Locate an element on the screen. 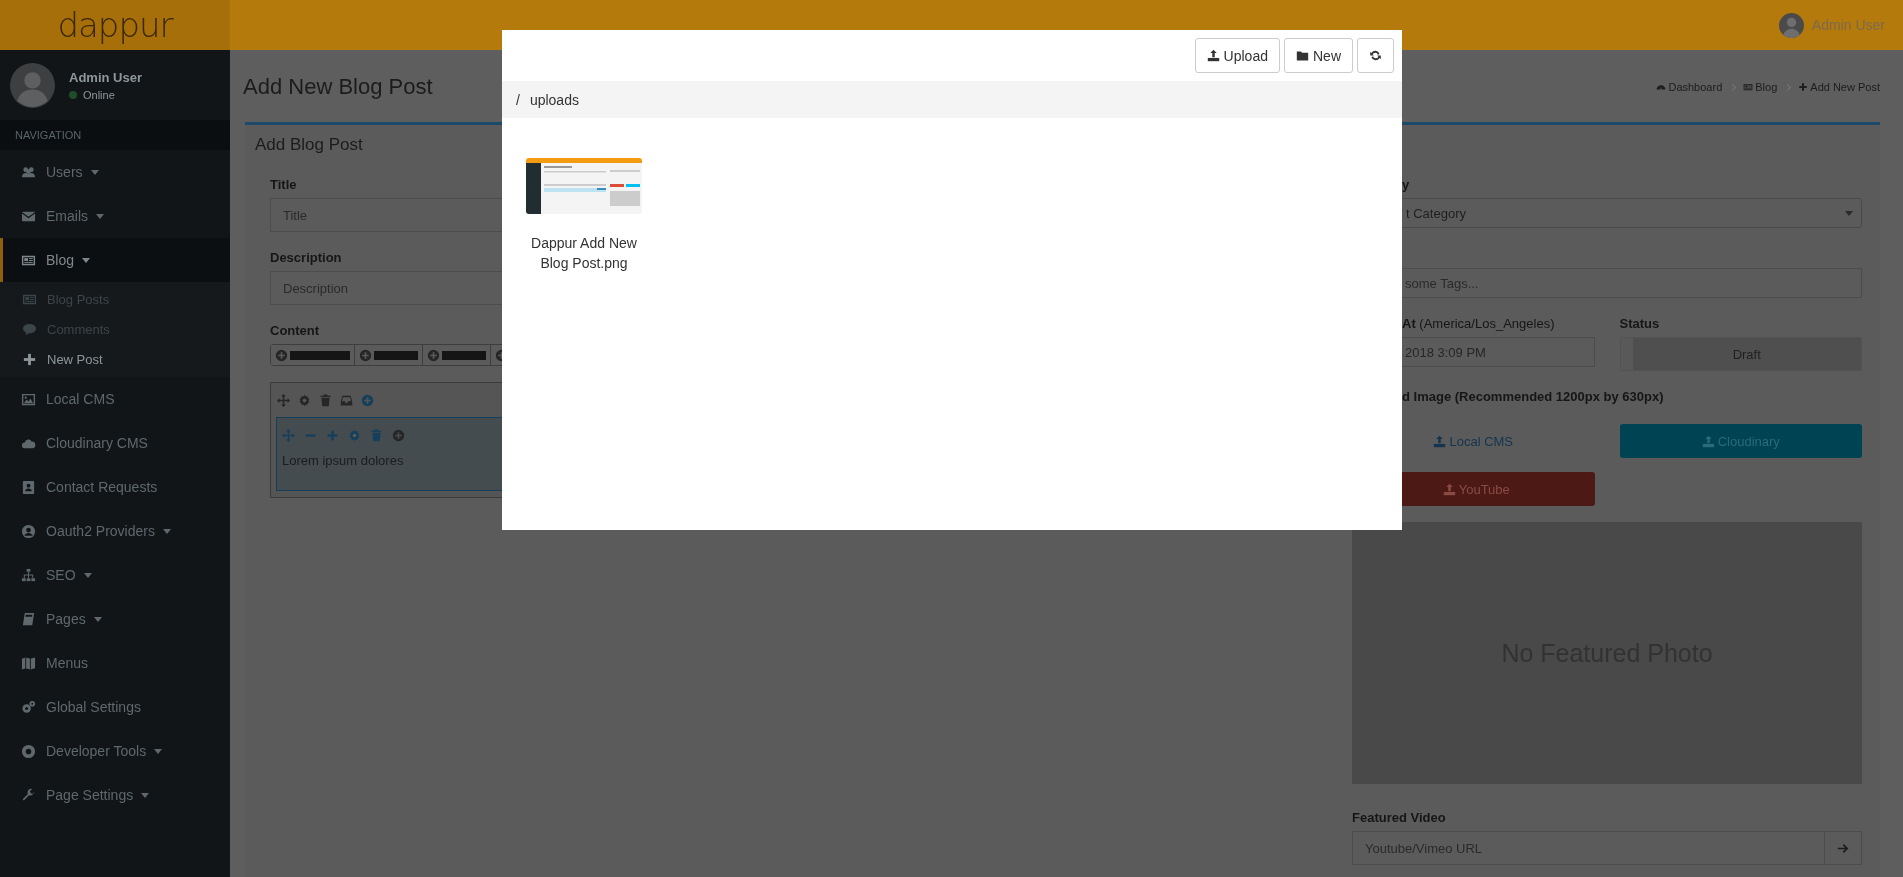 This screenshot has width=1903, height=877. book-icon is located at coordinates (28, 619).